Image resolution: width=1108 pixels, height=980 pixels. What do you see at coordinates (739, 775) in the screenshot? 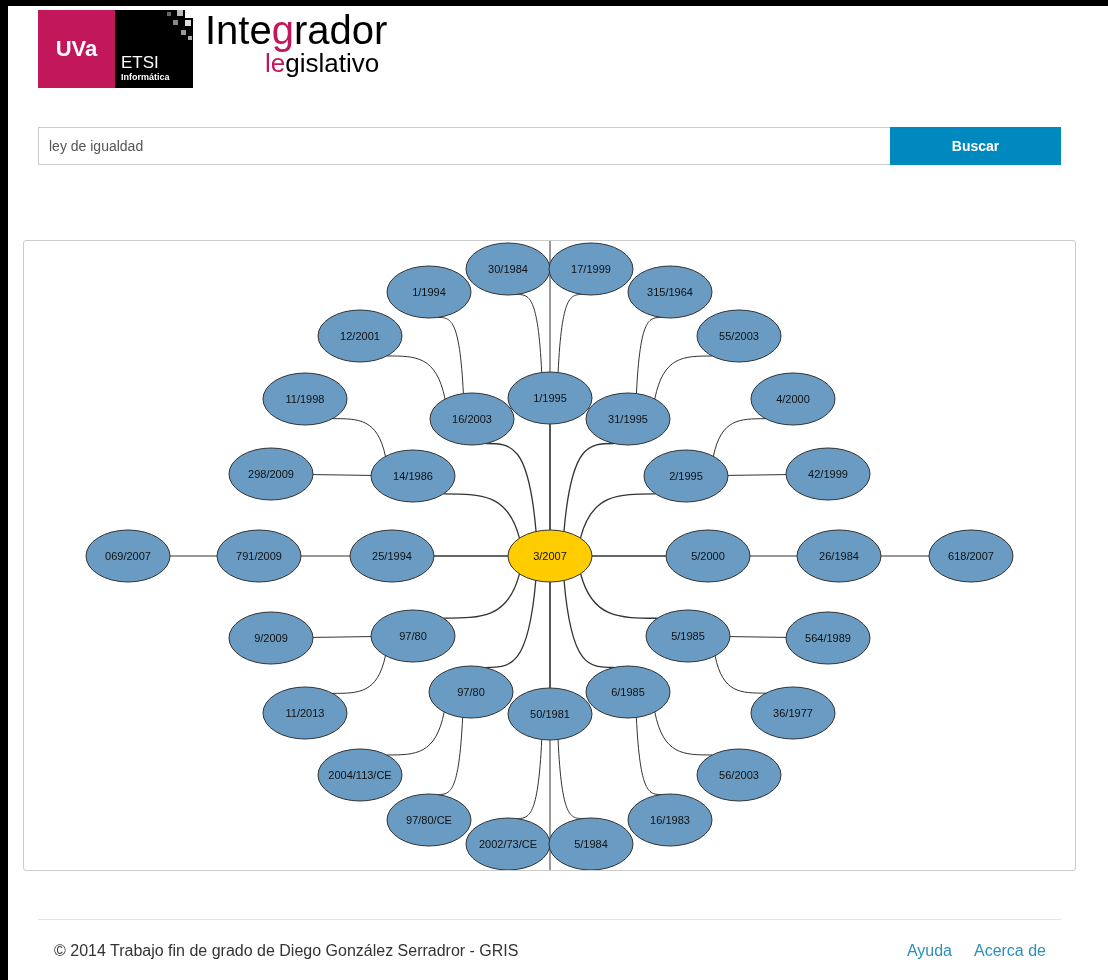
I see `graph-node: 56/2003` at bounding box center [739, 775].